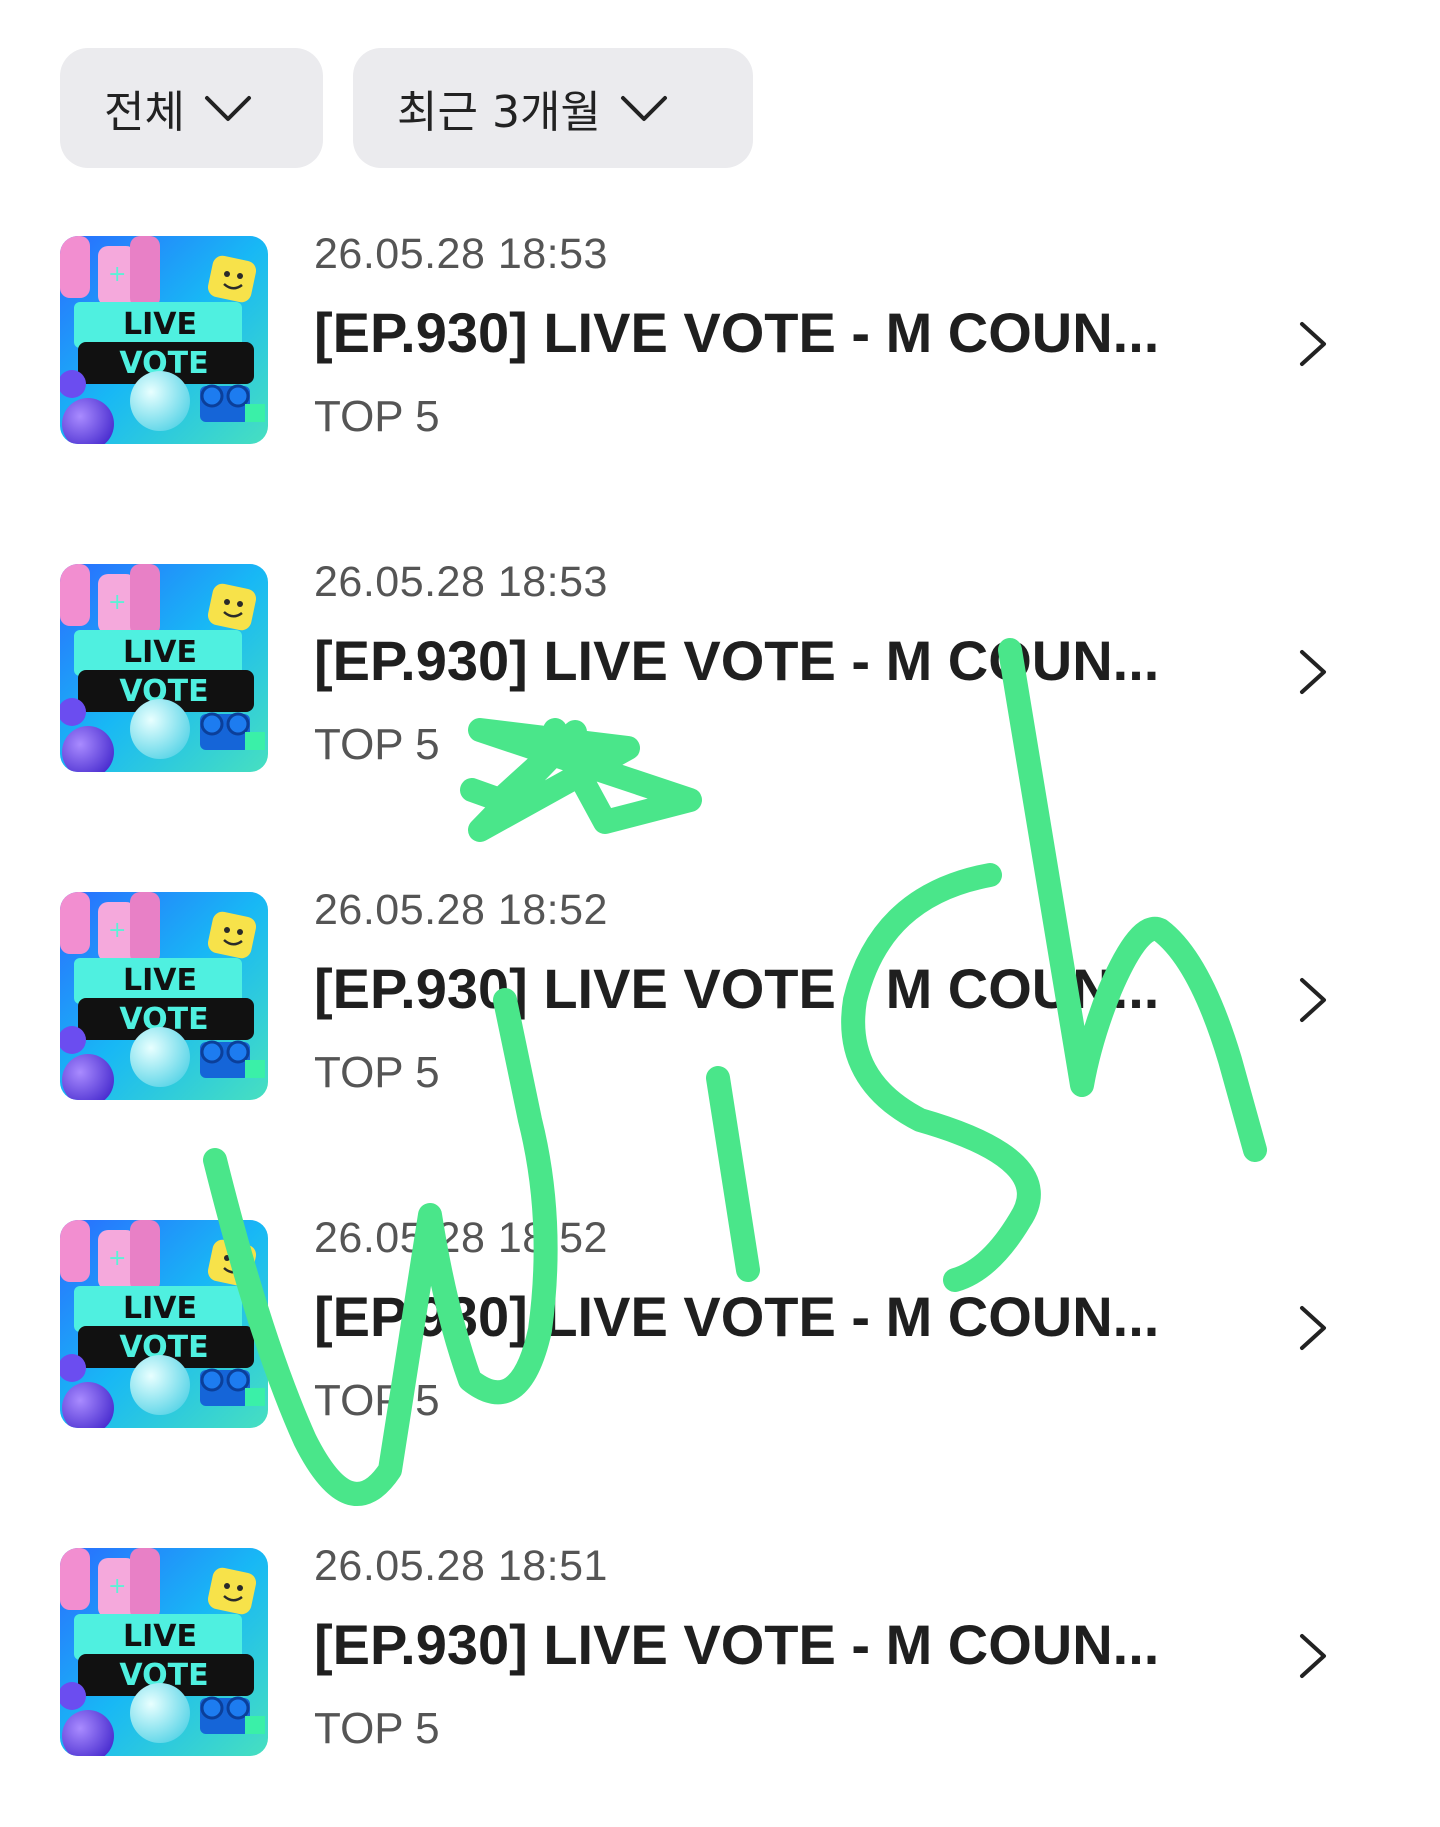  Describe the element at coordinates (144, 112) in the screenshot. I see `category-filter-label: 전체` at that location.